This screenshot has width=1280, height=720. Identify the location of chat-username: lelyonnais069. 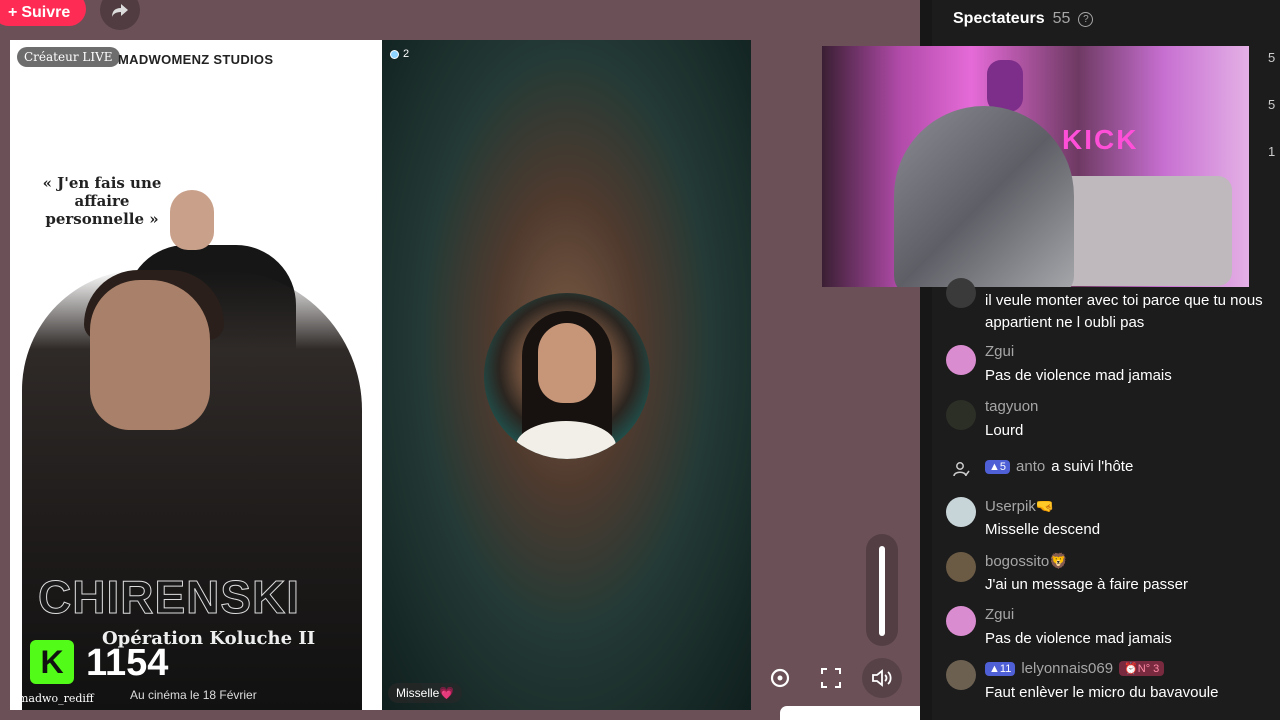
(1067, 668).